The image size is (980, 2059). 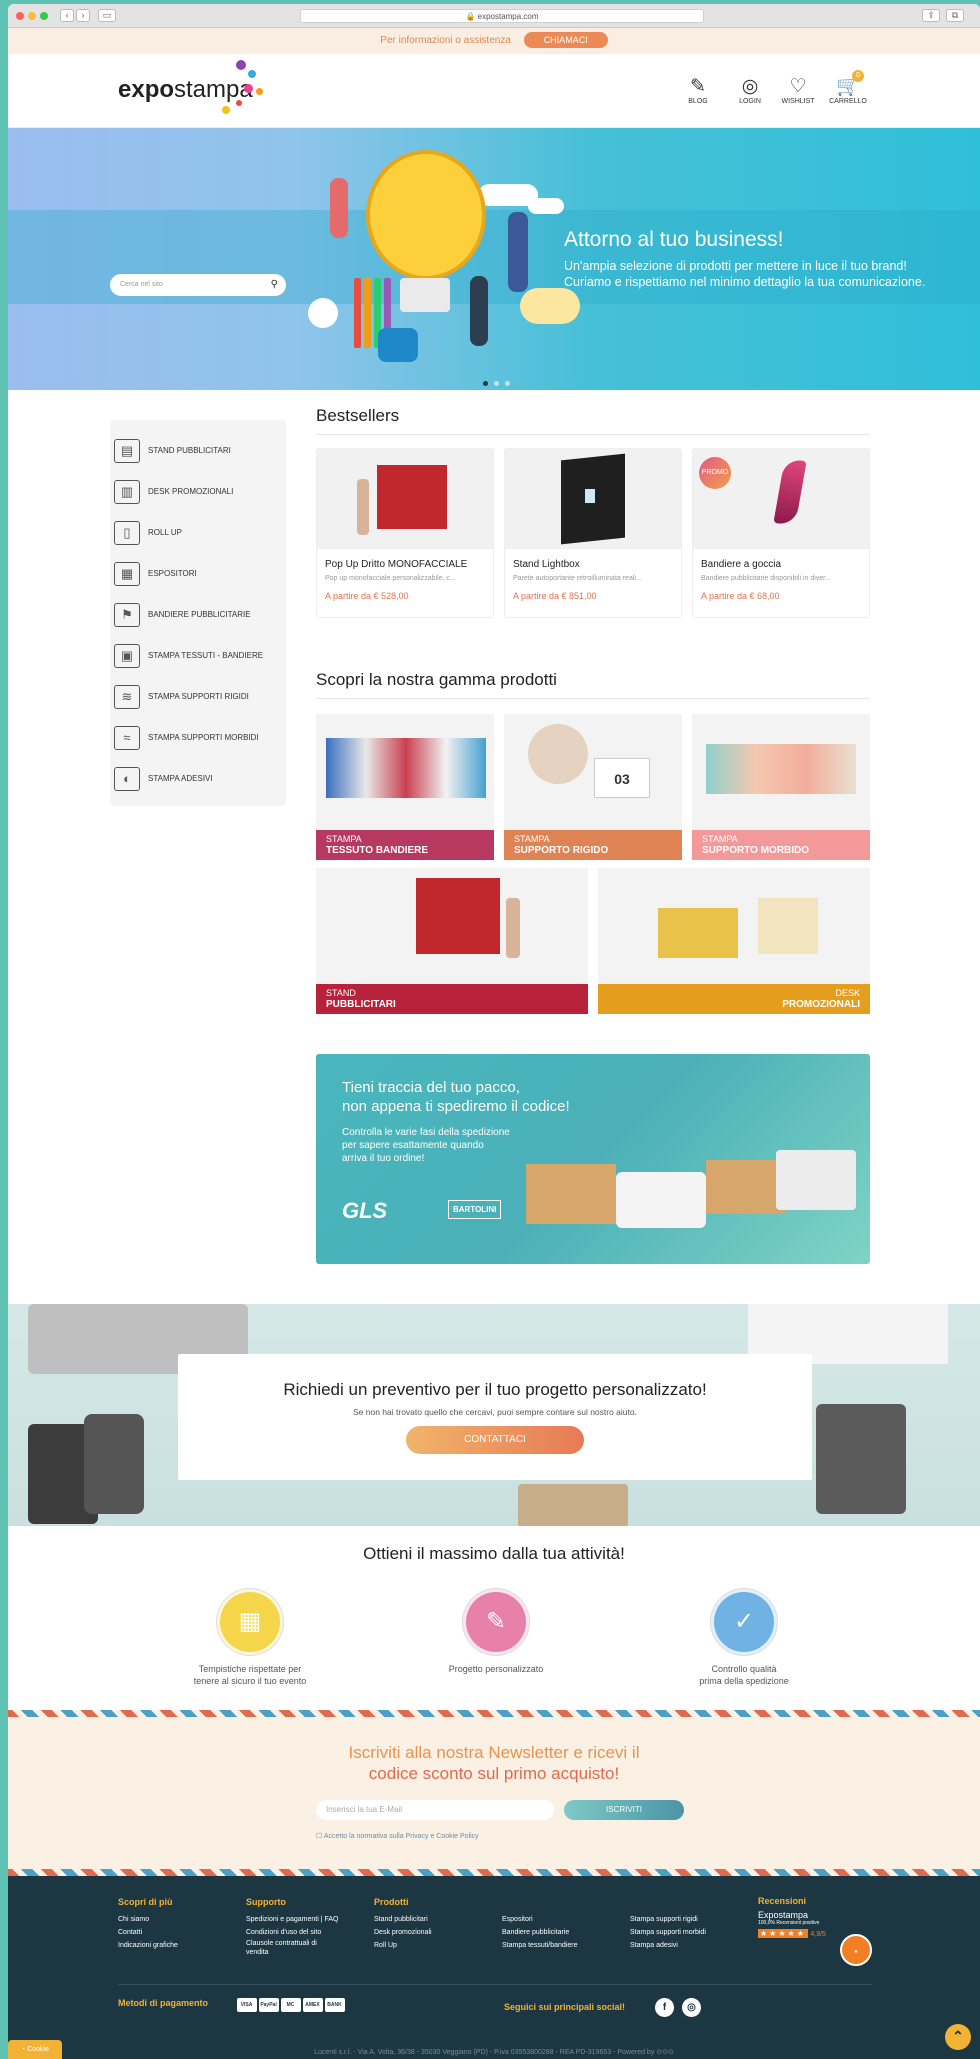 I want to click on sidebar-item-bandiere: ⚑ BANDIERE PUBBLICITARIE, so click(x=198, y=614).